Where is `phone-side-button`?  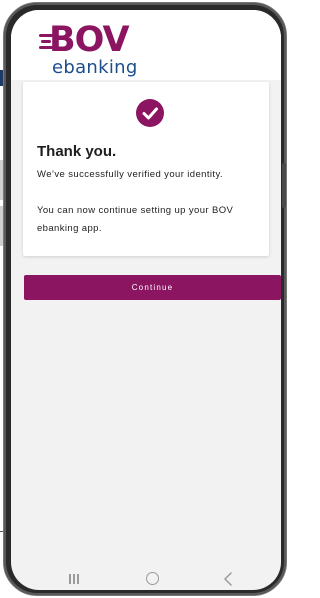 phone-side-button is located at coordinates (284, 185).